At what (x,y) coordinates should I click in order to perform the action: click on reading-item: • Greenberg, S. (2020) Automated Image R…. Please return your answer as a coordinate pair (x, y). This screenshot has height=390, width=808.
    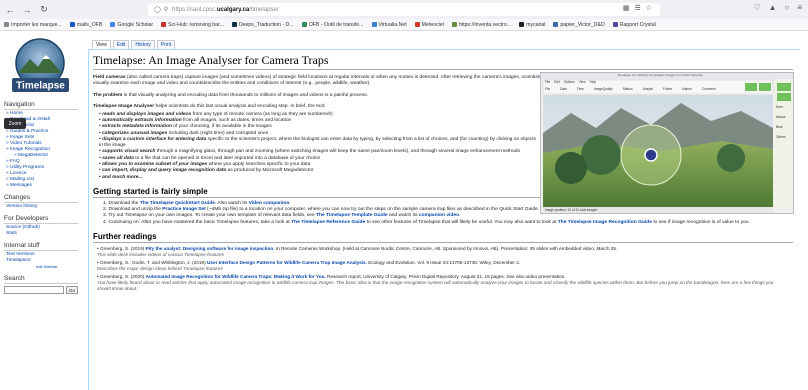
    Looking at the image, I should click on (442, 283).